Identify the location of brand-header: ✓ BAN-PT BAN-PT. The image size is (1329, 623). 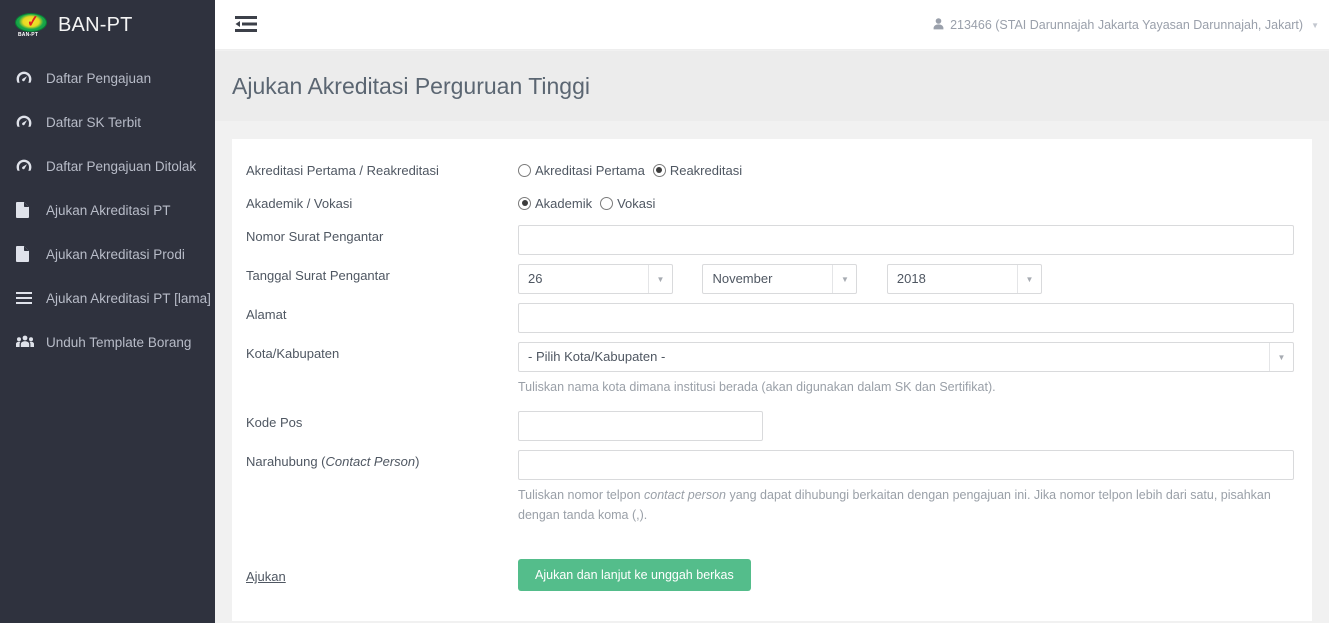
(107, 25).